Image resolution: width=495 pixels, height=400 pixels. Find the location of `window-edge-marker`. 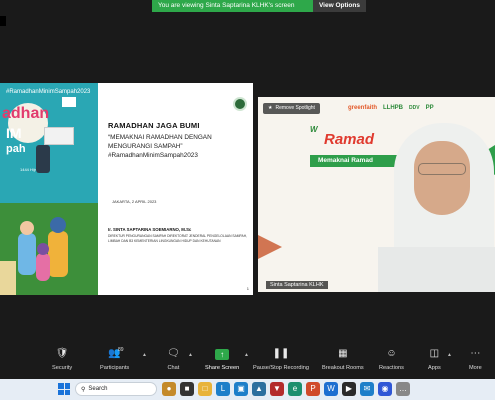

window-edge-marker is located at coordinates (3, 21).